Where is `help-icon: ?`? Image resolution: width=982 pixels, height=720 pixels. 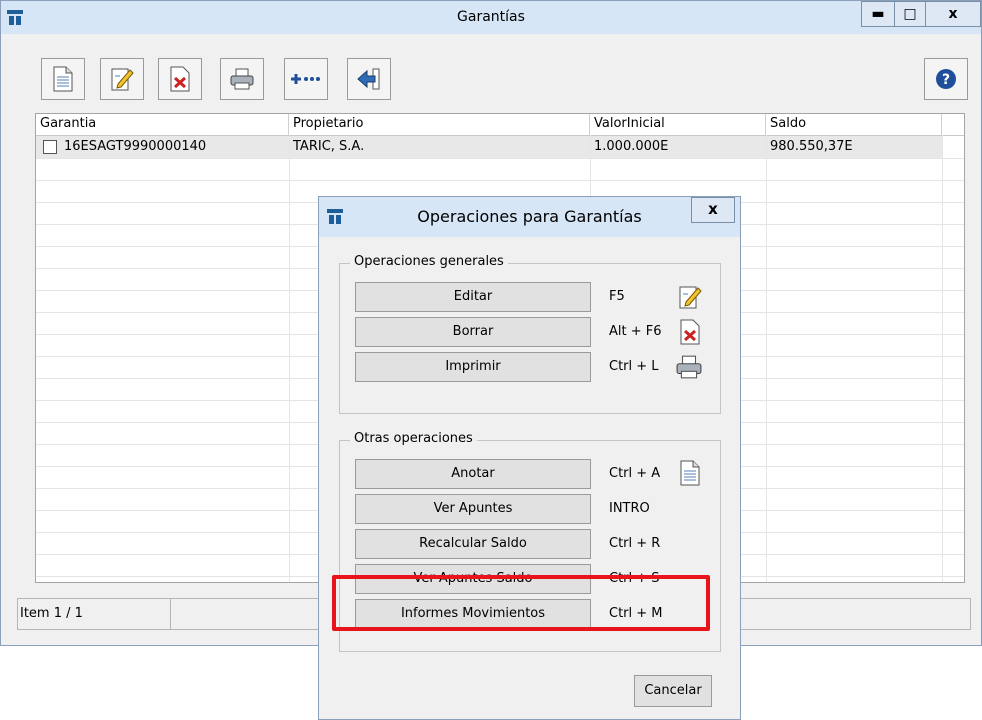 help-icon: ? is located at coordinates (946, 79).